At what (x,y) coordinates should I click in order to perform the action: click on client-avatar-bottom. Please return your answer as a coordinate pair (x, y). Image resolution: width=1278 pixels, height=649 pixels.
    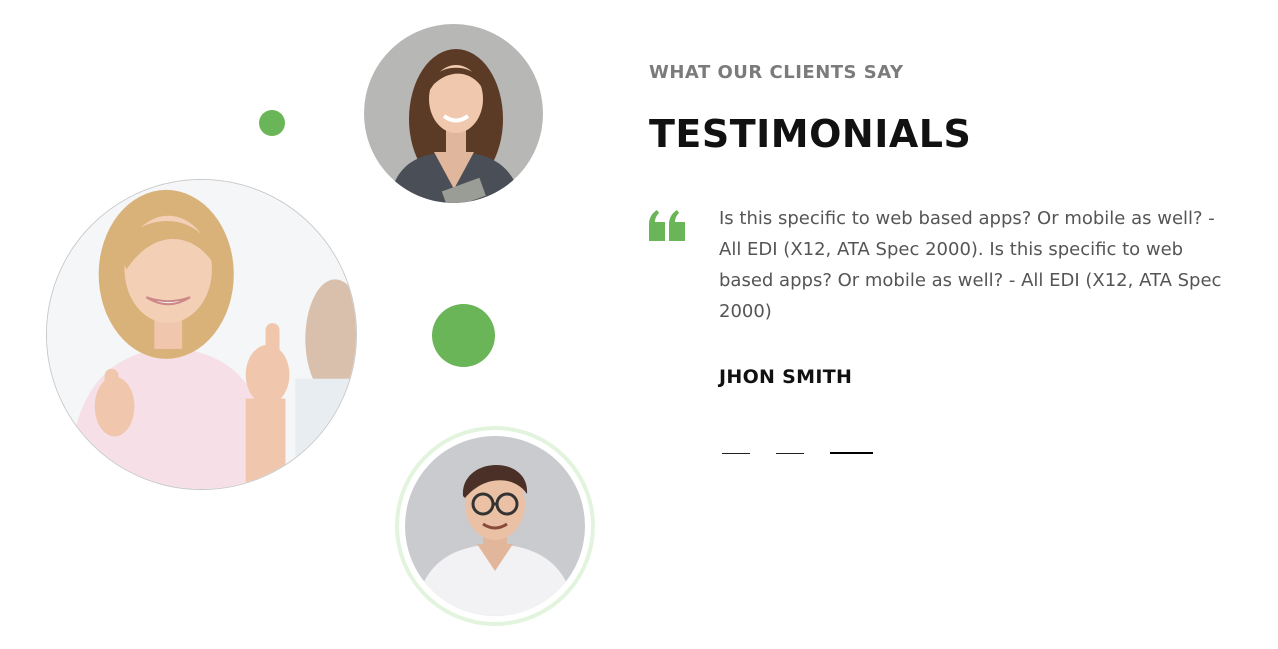
    Looking at the image, I should click on (495, 526).